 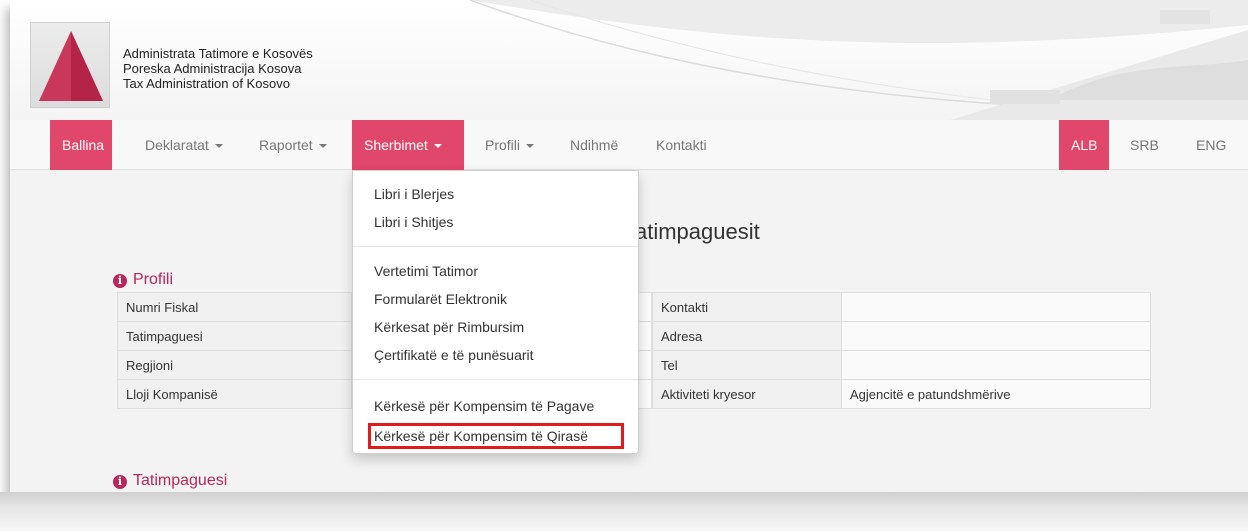 I want to click on nav-ballina-label: Ballina, so click(x=83, y=145).